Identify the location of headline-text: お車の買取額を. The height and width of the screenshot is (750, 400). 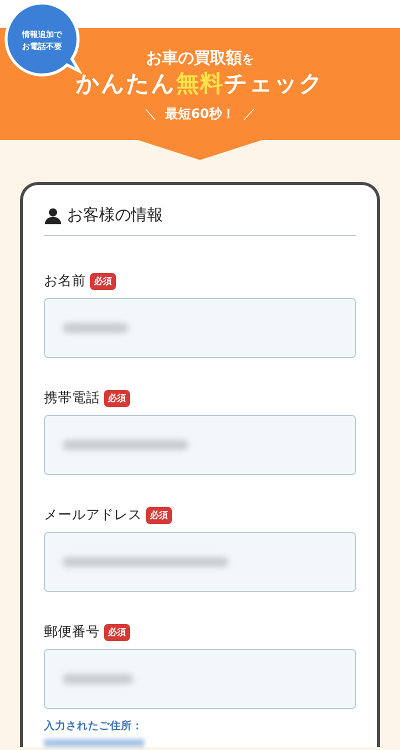
(200, 58).